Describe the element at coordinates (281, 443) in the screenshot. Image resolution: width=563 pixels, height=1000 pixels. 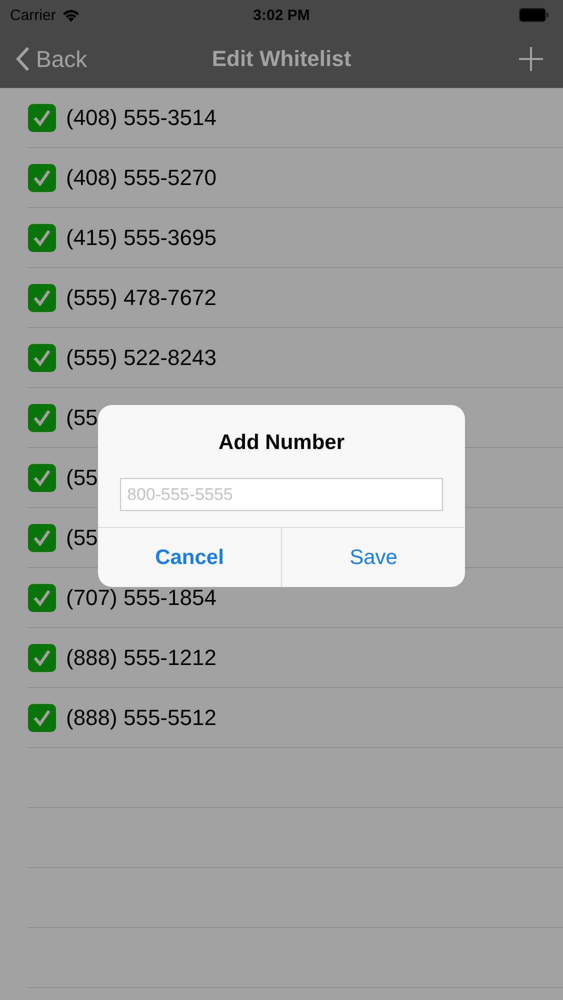
I see `alert-title: Add Number` at that location.